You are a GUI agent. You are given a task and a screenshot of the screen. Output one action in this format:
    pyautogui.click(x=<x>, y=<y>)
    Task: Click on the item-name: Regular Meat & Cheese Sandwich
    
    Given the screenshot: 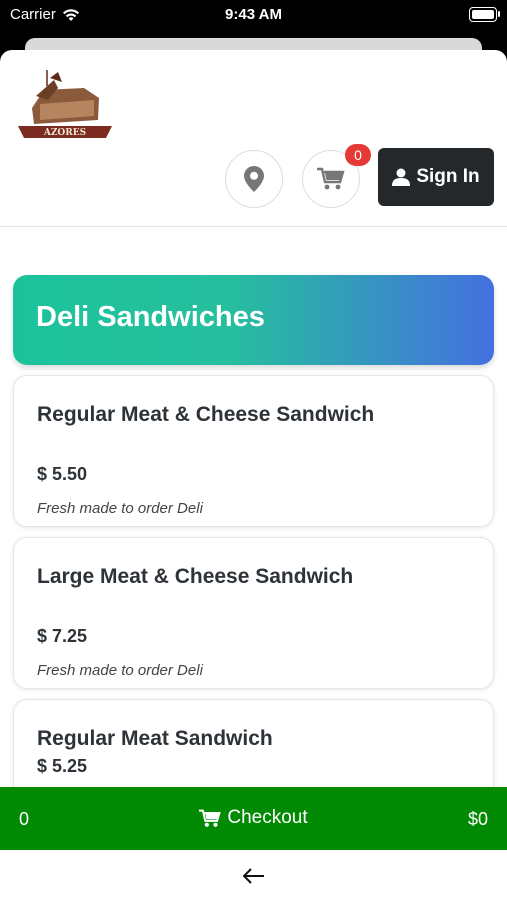 What is the action you would take?
    pyautogui.click(x=206, y=414)
    